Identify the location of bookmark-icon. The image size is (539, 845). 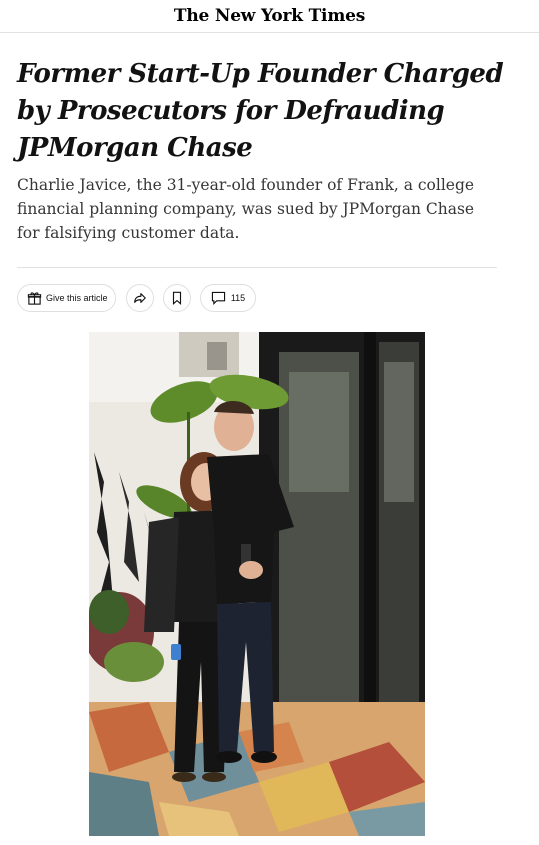
(177, 298).